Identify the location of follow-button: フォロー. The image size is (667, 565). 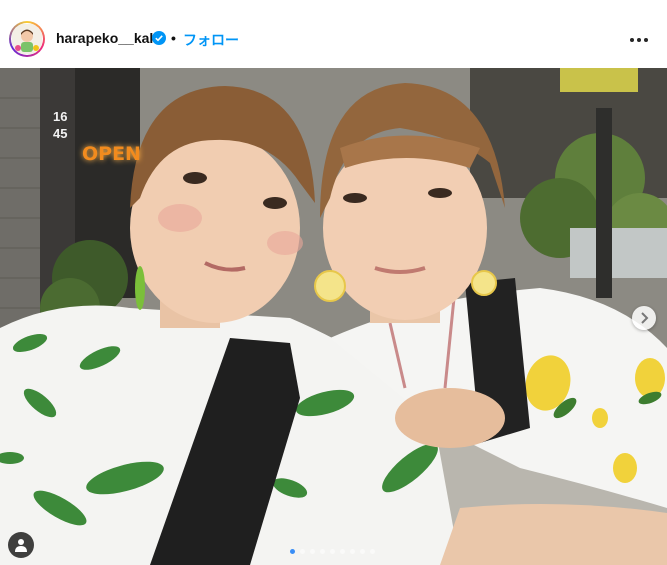
(211, 40).